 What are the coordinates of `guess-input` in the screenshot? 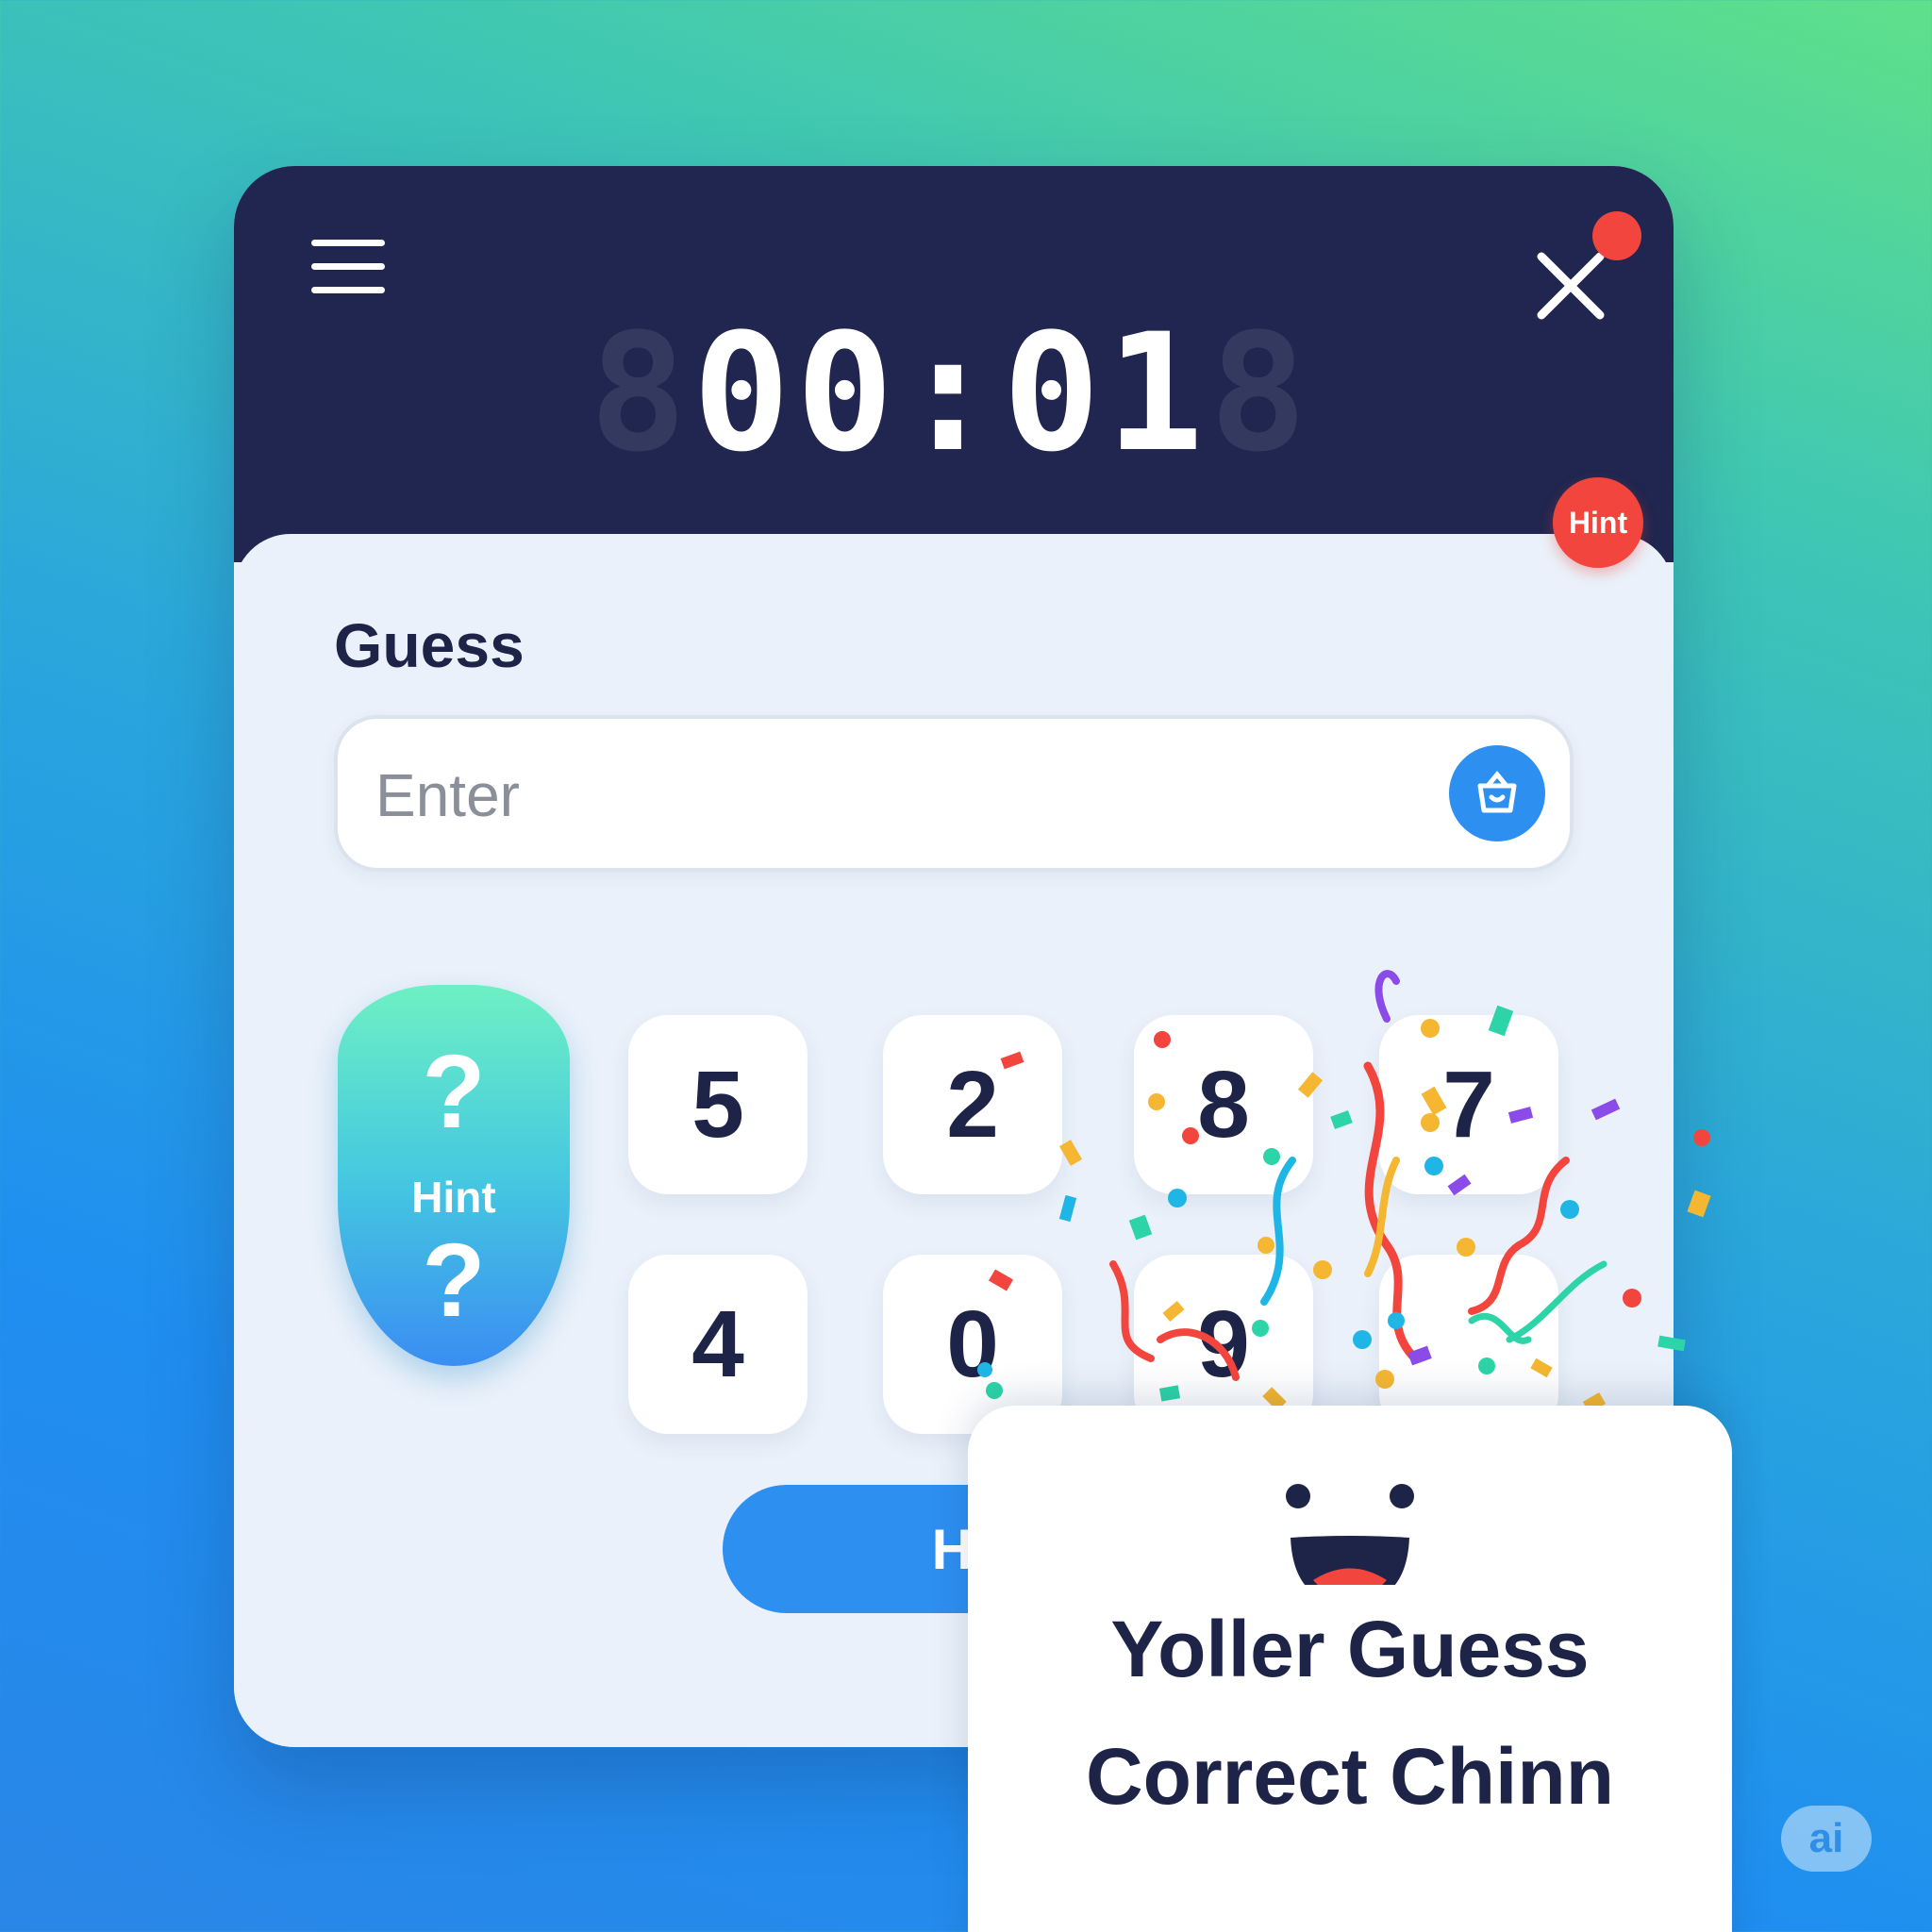 It's located at (894, 795).